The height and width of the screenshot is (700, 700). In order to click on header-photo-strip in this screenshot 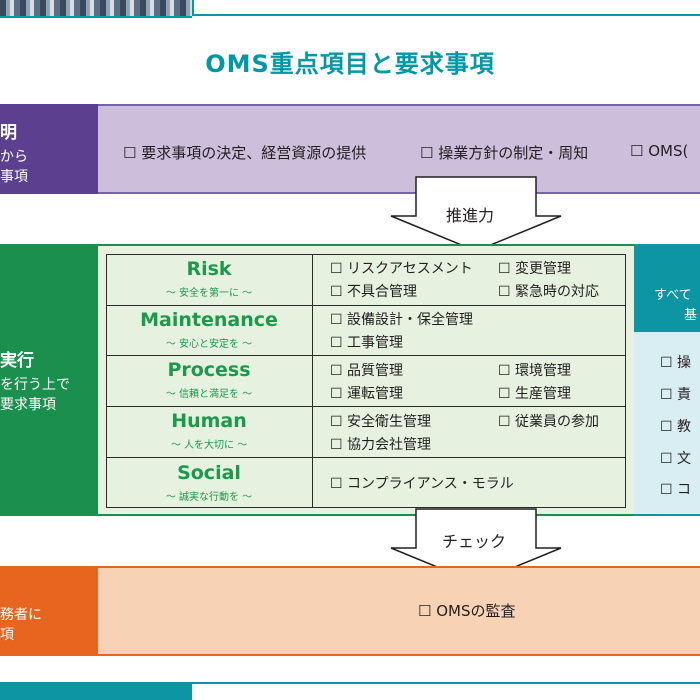, I will do `click(96, 8)`.